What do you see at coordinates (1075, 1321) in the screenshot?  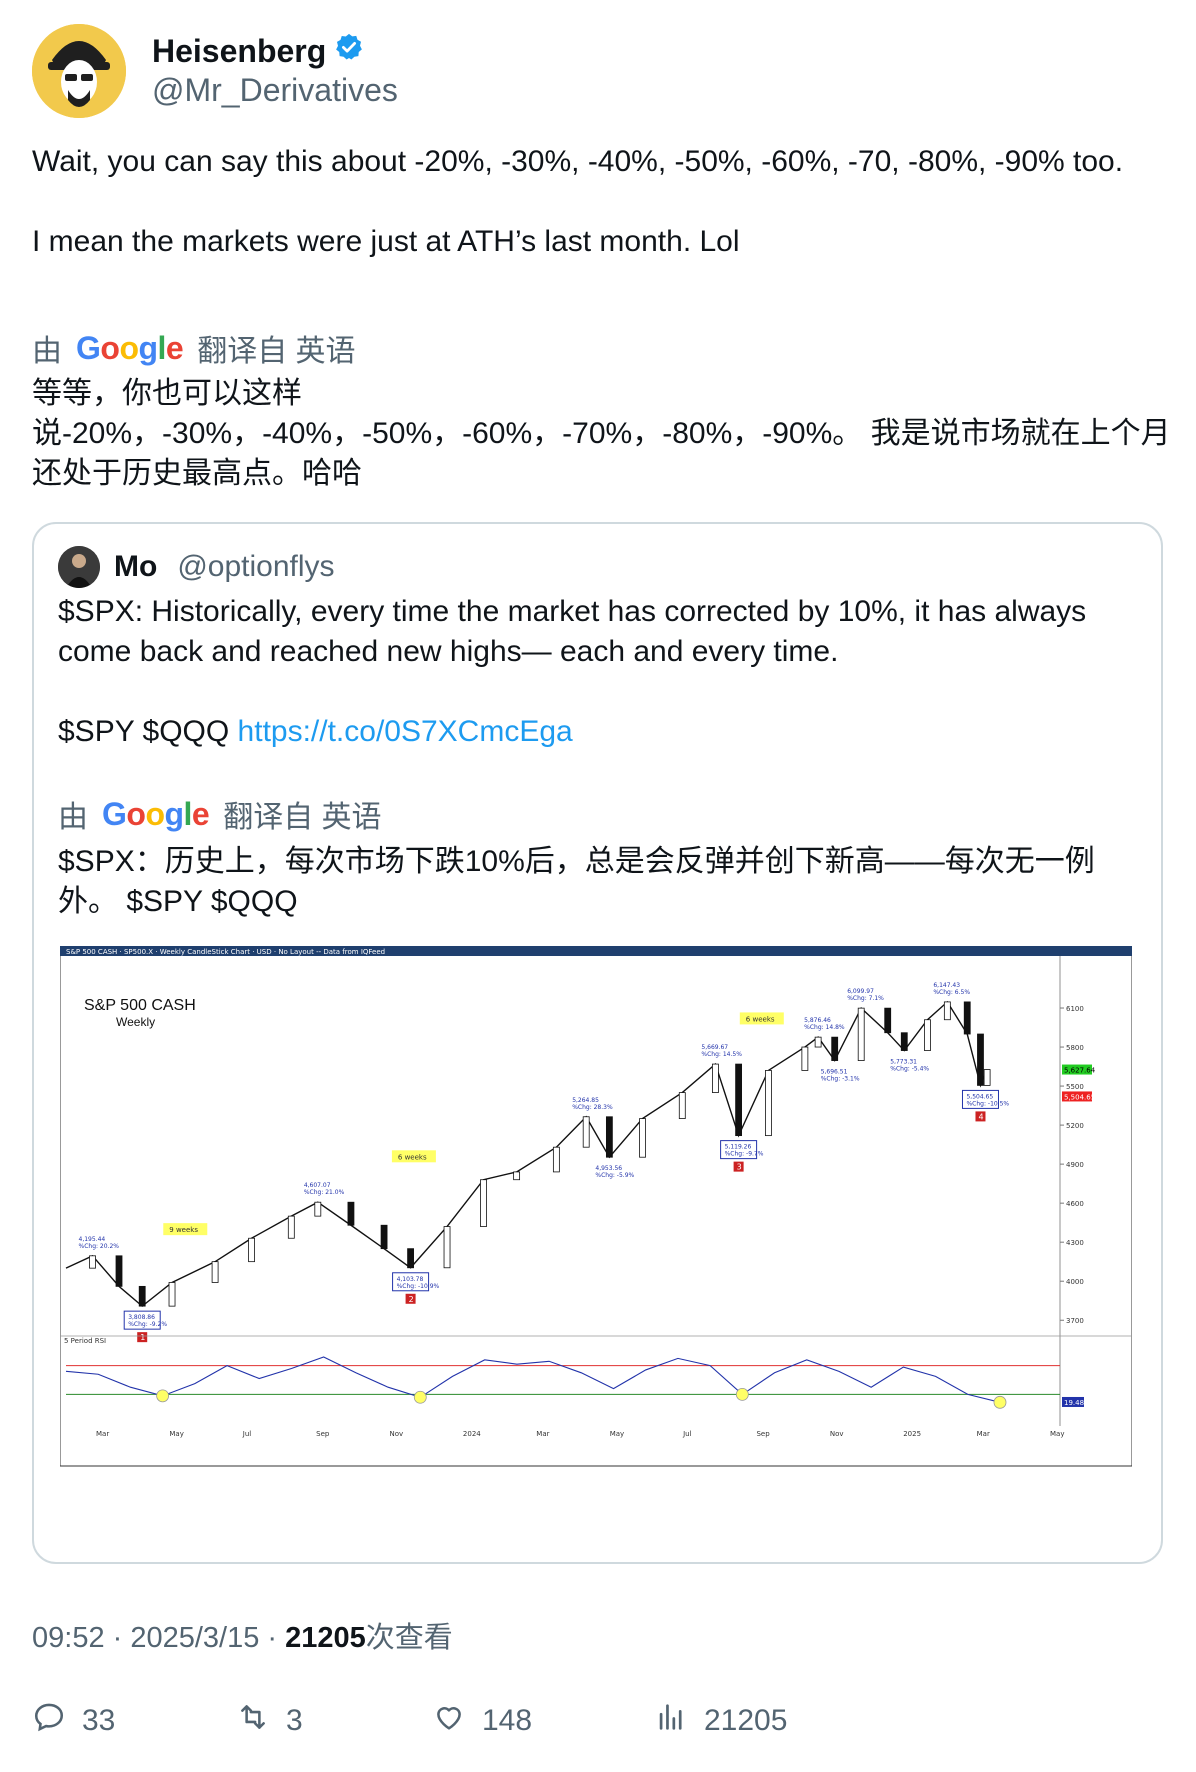 I see `y-tick-label: 3700` at bounding box center [1075, 1321].